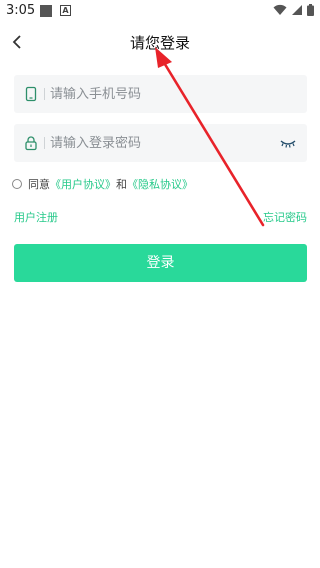  I want to click on login-button: 登录, so click(160, 263).